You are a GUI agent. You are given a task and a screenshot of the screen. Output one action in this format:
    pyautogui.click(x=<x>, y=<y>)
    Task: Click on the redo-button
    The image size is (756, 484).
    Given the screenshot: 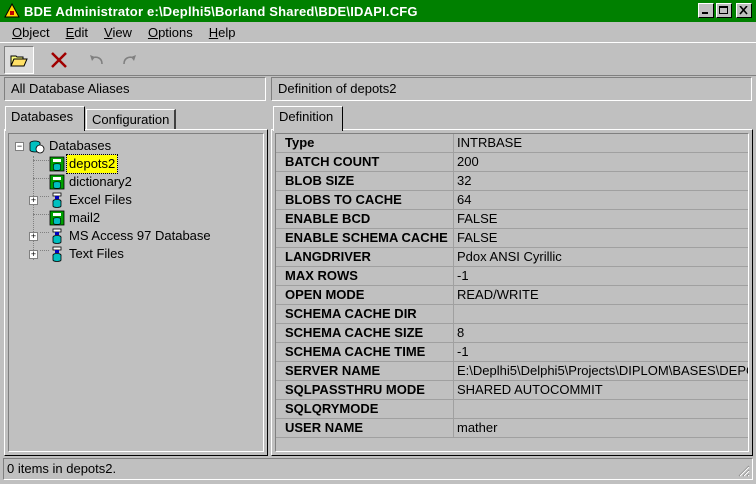 What is the action you would take?
    pyautogui.click(x=129, y=60)
    